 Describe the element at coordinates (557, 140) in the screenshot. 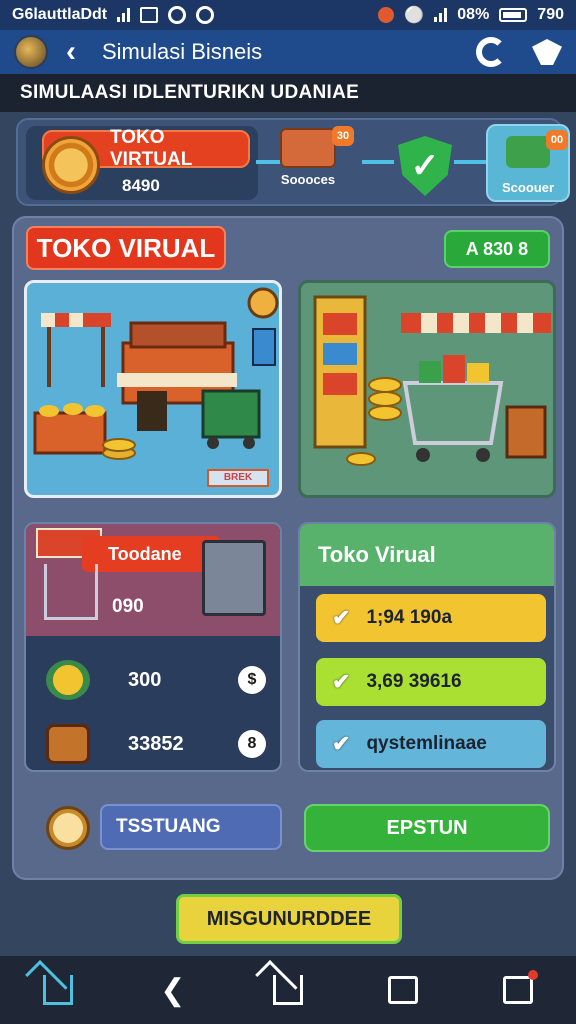

I see `node-3-badge: 00` at that location.